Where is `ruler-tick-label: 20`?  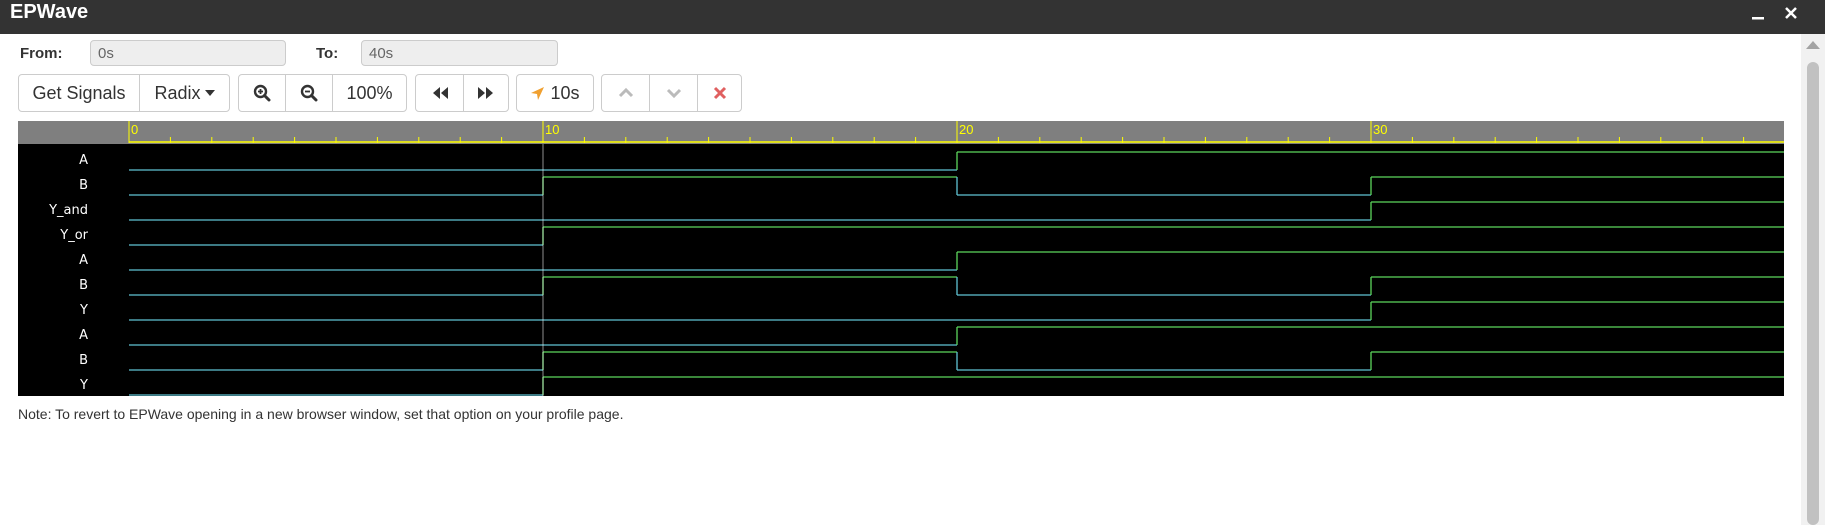 ruler-tick-label: 20 is located at coordinates (966, 129).